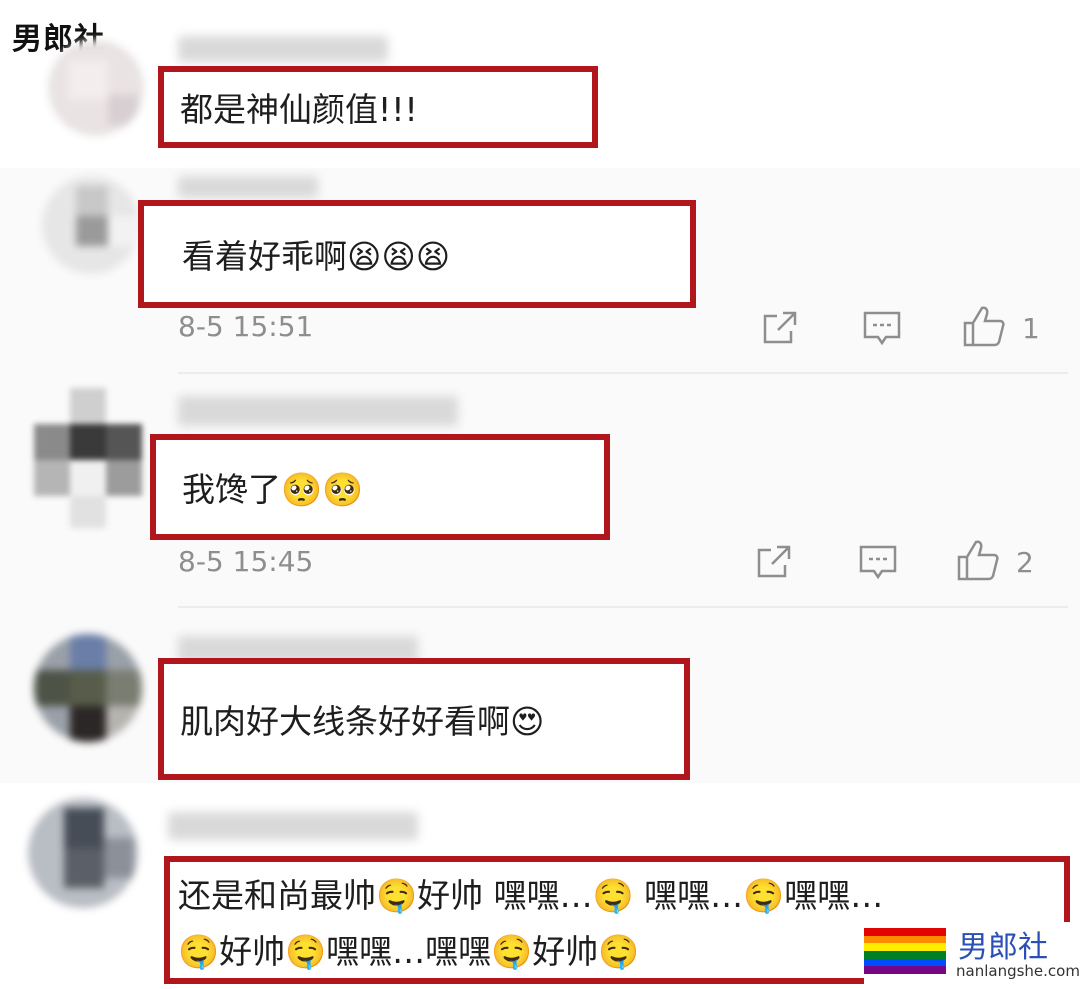  I want to click on watermark-bottom: 男郎社 nanlangshe.com, so click(972, 953).